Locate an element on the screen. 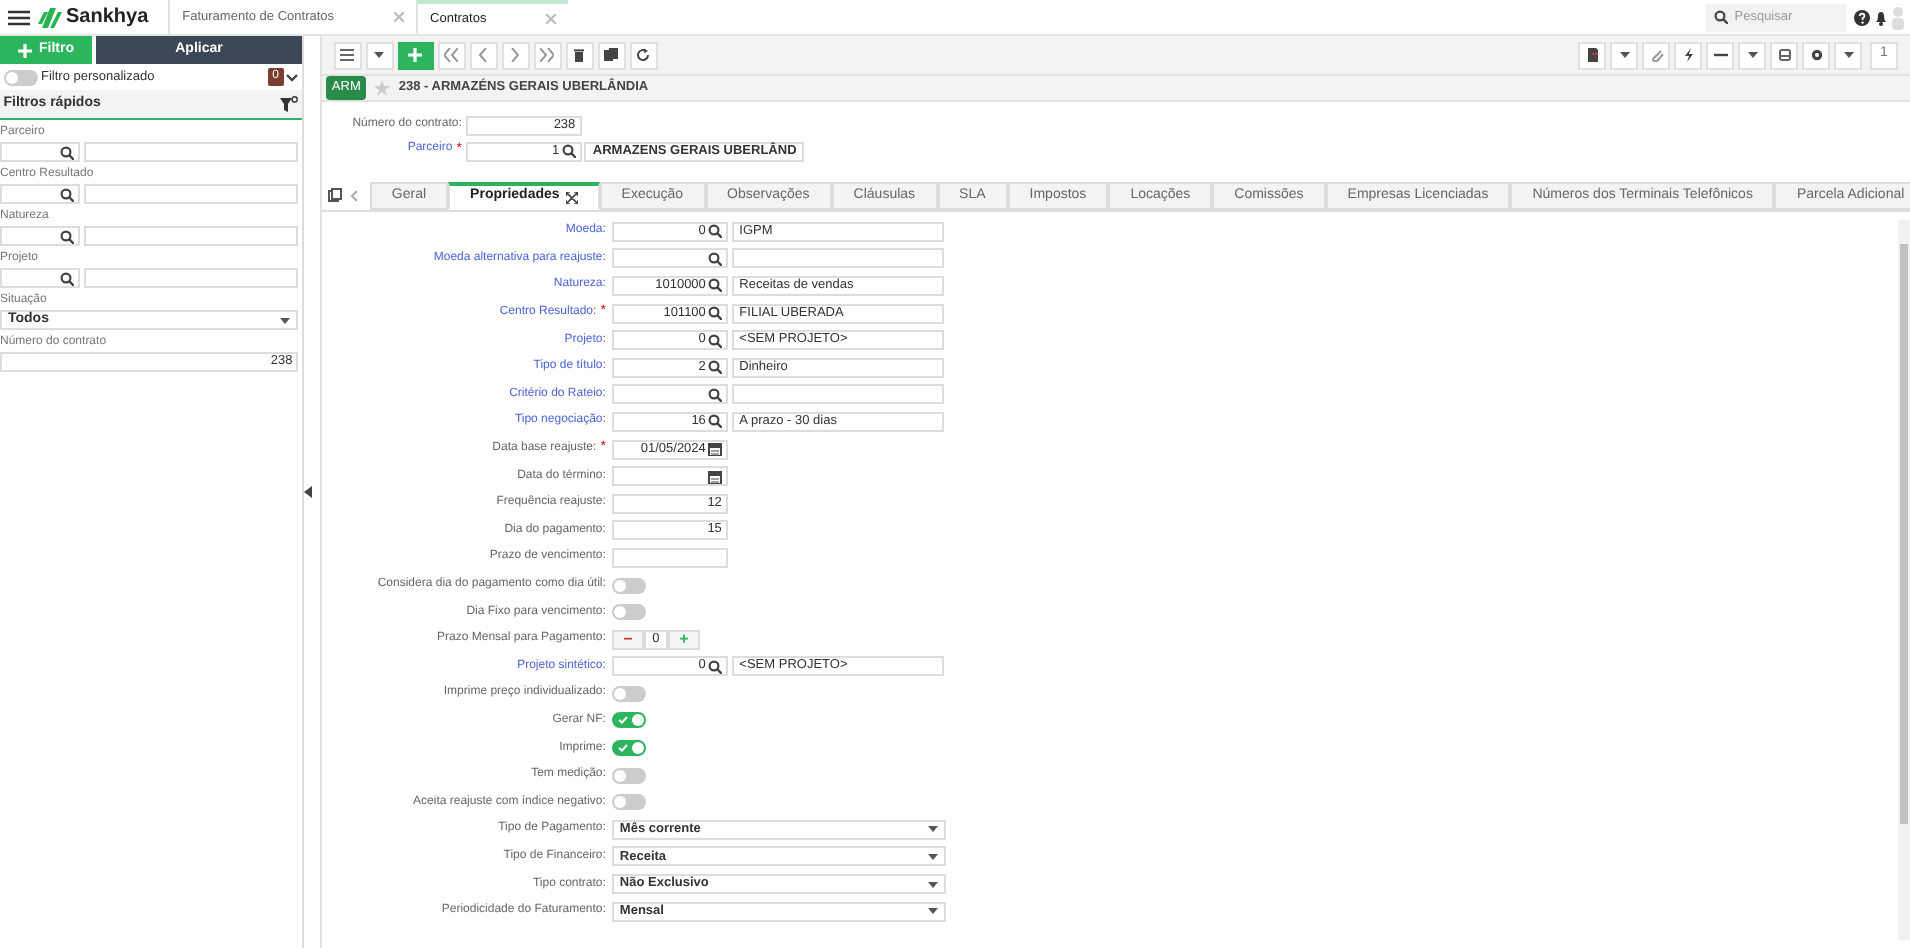  chevron-icon is located at coordinates (292, 77).